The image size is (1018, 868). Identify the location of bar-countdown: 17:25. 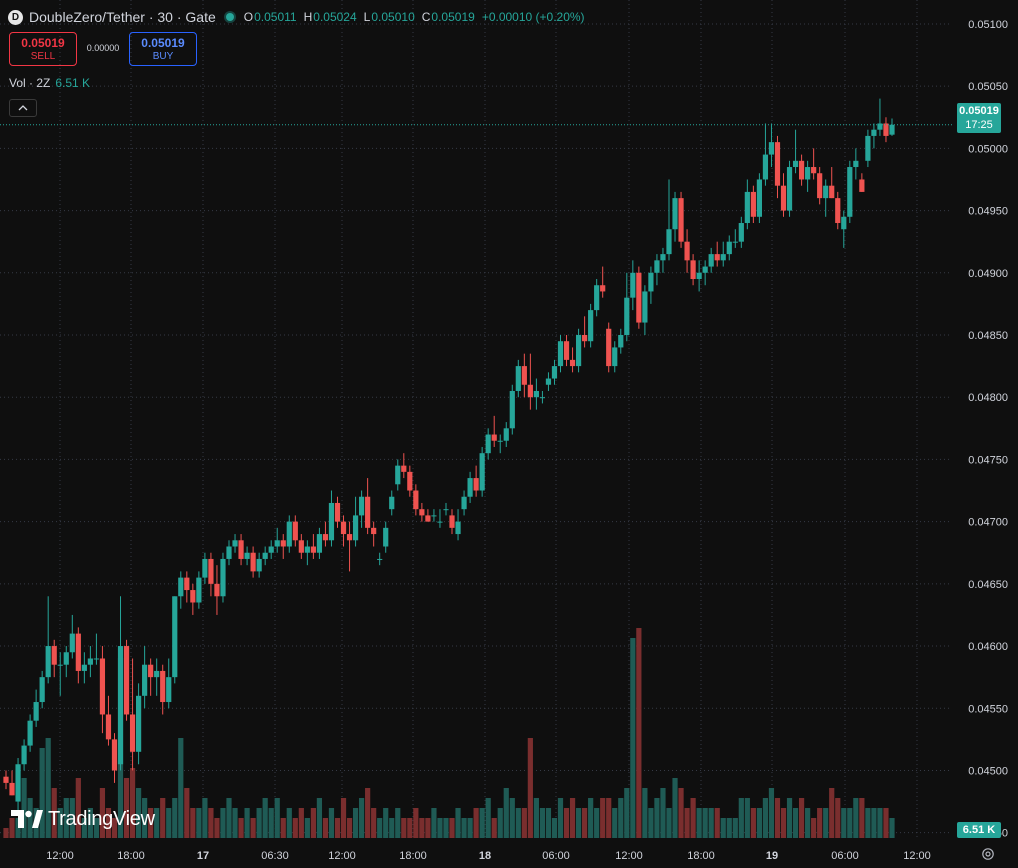
(979, 125).